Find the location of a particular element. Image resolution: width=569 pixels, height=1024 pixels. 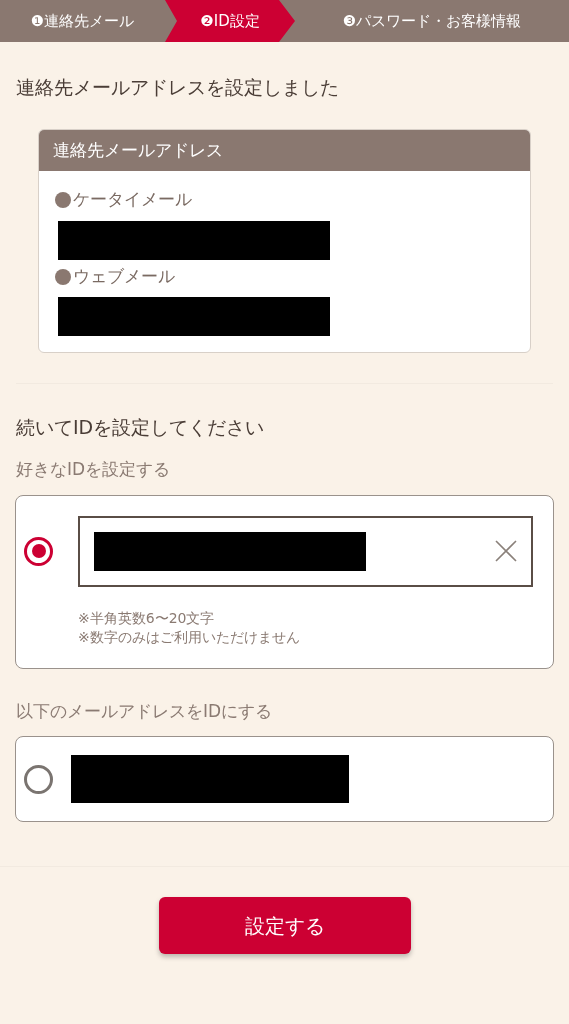

clear-icon is located at coordinates (506, 551).